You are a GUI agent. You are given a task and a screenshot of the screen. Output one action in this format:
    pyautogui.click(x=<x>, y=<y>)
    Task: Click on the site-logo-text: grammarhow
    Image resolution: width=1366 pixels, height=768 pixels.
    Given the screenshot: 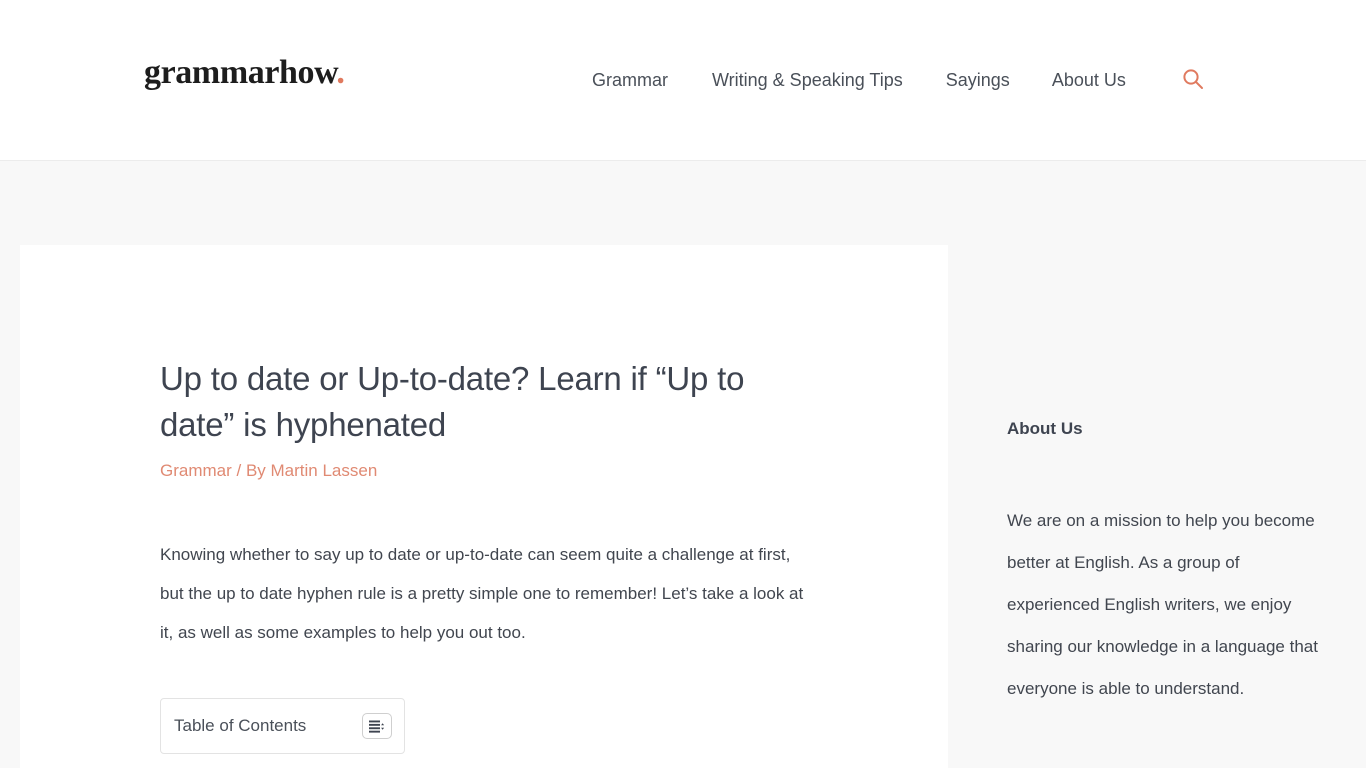 What is the action you would take?
    pyautogui.click(x=240, y=72)
    